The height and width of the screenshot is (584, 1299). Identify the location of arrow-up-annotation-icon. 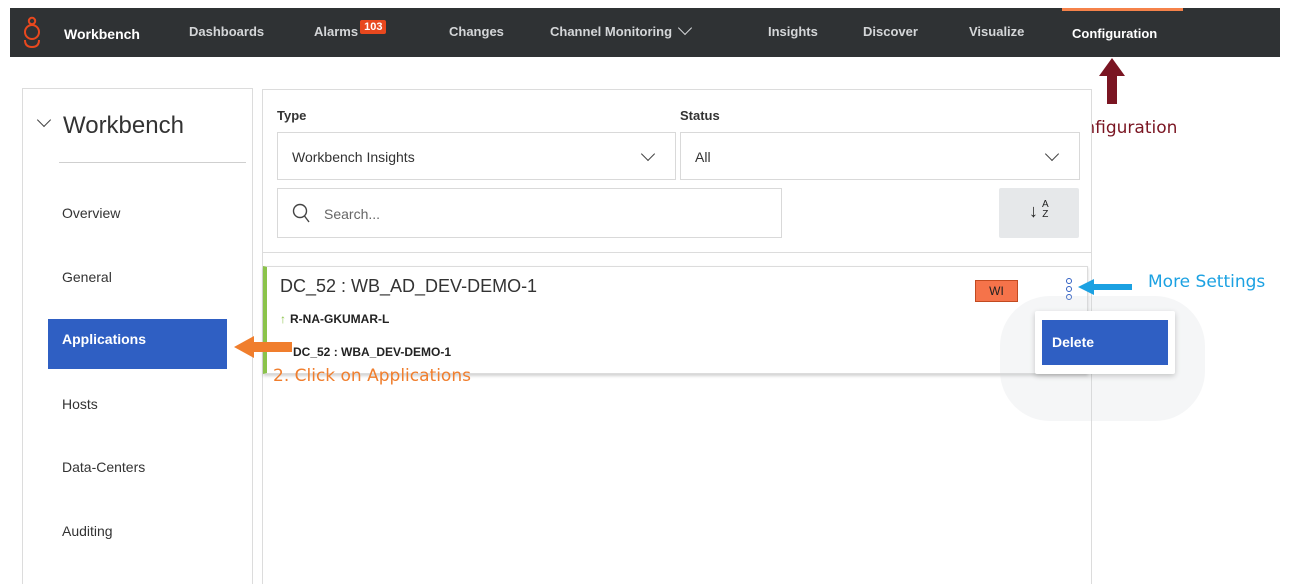
(1112, 81).